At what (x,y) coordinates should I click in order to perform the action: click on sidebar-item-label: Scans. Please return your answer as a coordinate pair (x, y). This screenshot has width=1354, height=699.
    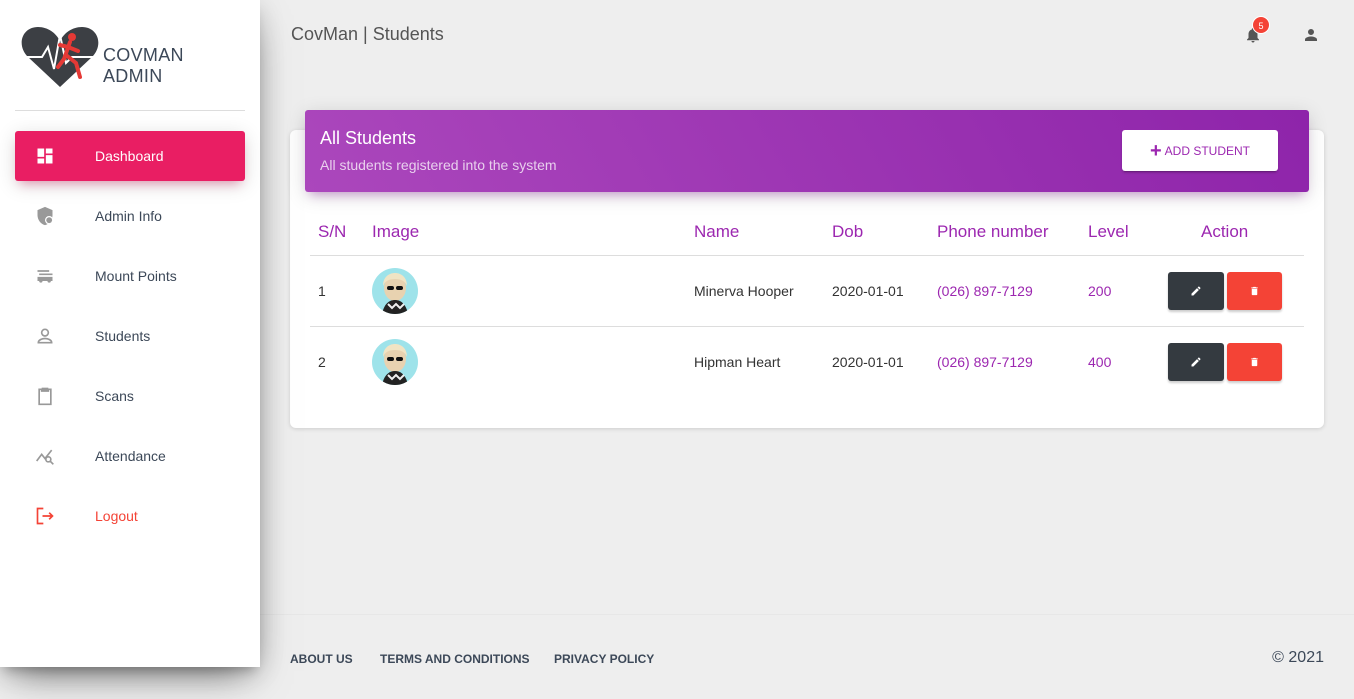
    Looking at the image, I should click on (114, 396).